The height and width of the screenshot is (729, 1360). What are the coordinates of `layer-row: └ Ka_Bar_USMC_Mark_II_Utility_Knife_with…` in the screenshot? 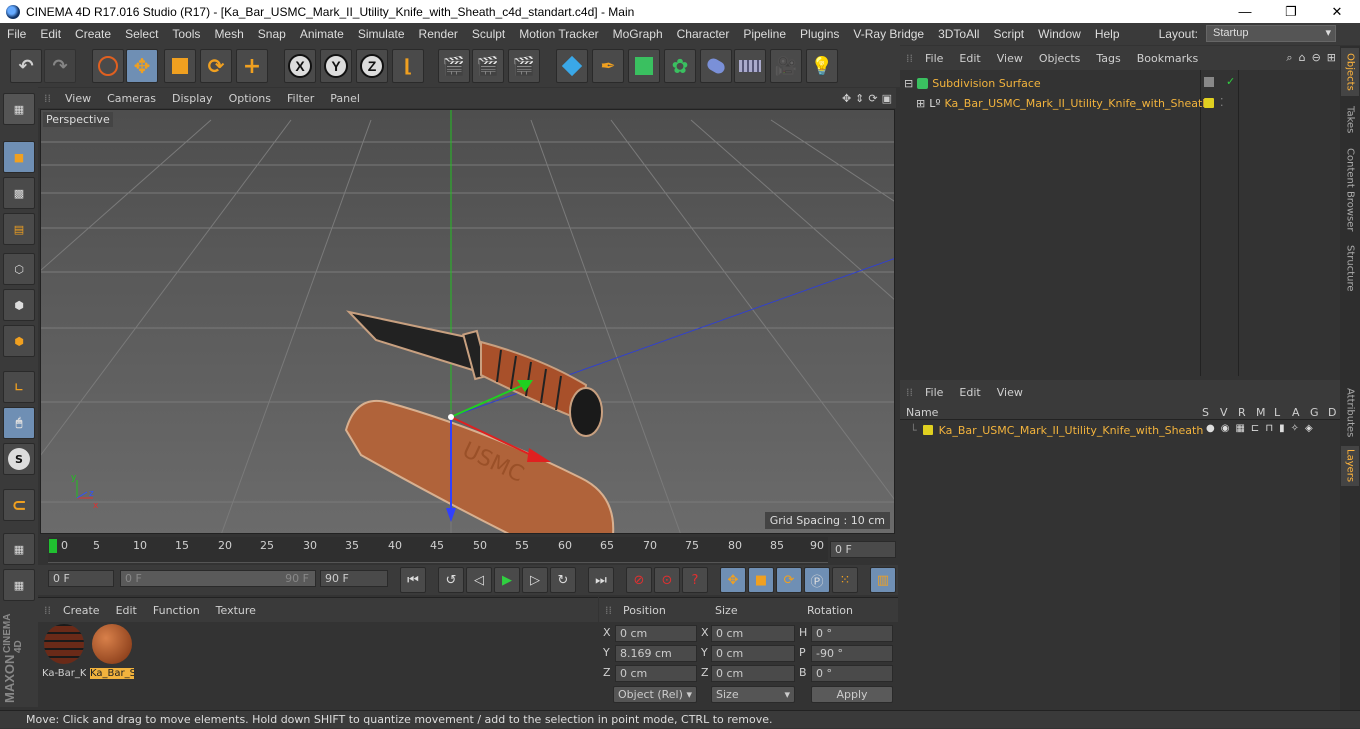 It's located at (1056, 430).